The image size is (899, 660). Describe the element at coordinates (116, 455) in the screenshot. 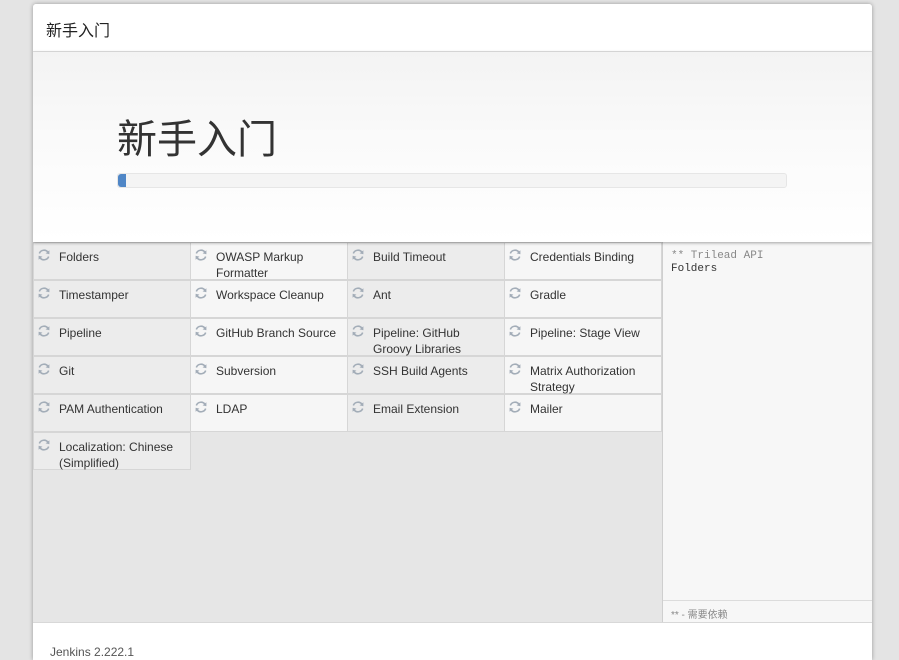

I see `plugin-name: Localization: Chinese (Simplified)` at that location.